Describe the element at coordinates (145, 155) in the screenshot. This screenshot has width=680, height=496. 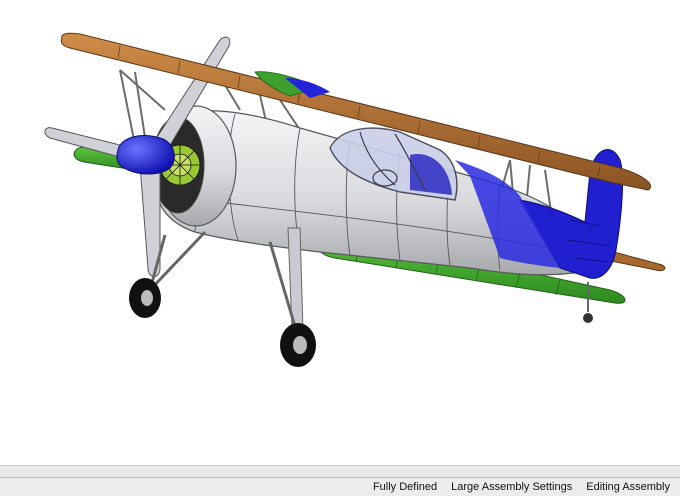
I see `spinner` at that location.